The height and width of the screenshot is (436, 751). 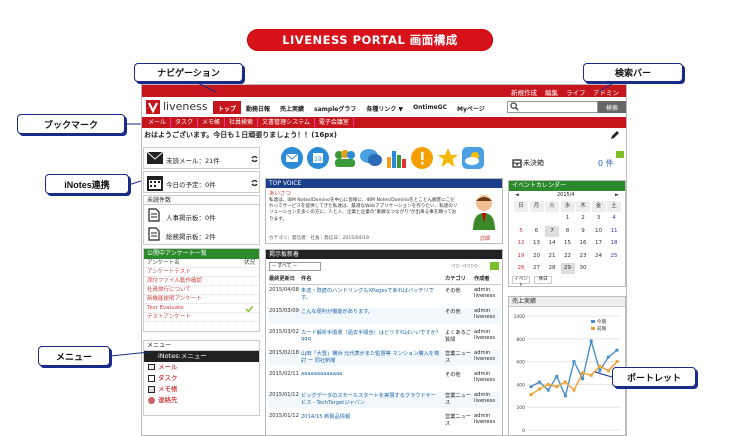 What do you see at coordinates (74, 356) in the screenshot?
I see `callout-menu: メニュー` at bounding box center [74, 356].